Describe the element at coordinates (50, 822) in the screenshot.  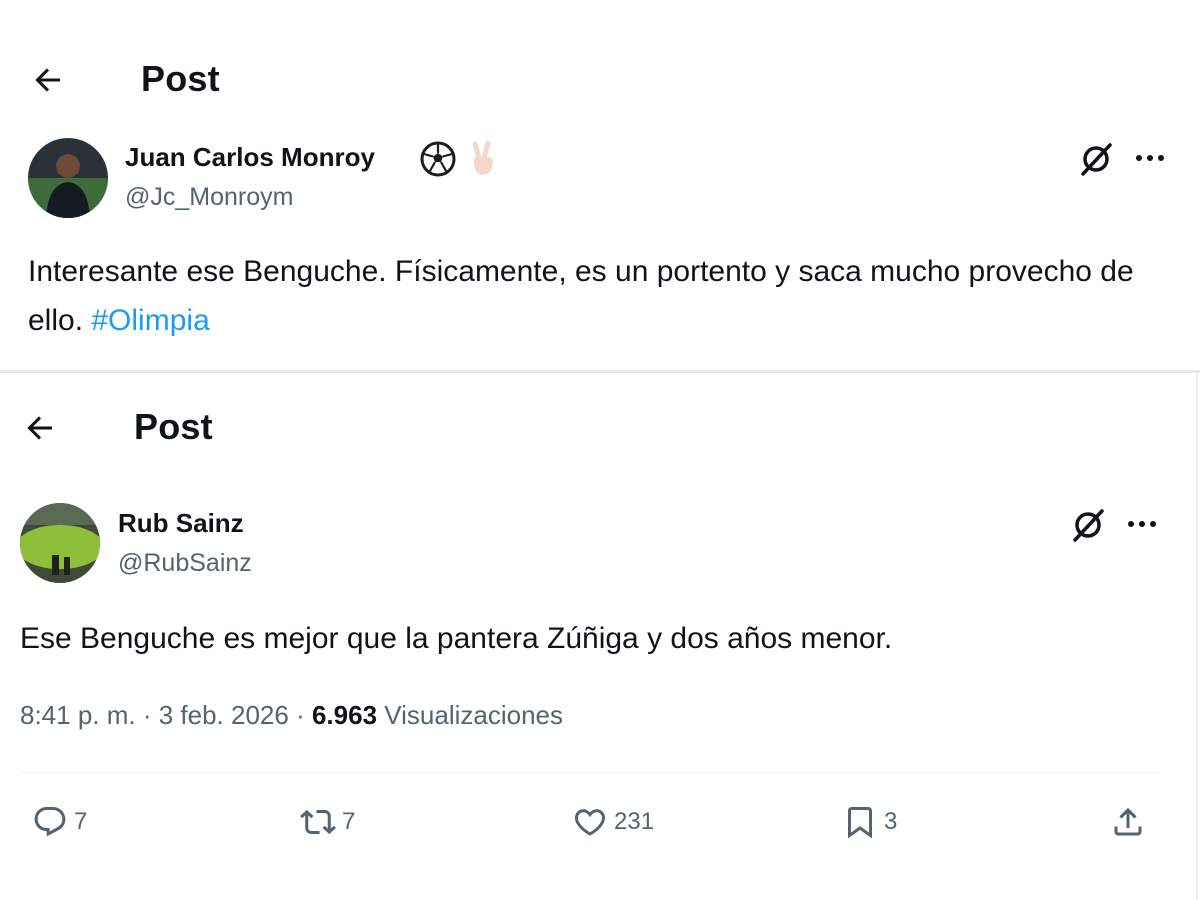
I see `reply-icon` at that location.